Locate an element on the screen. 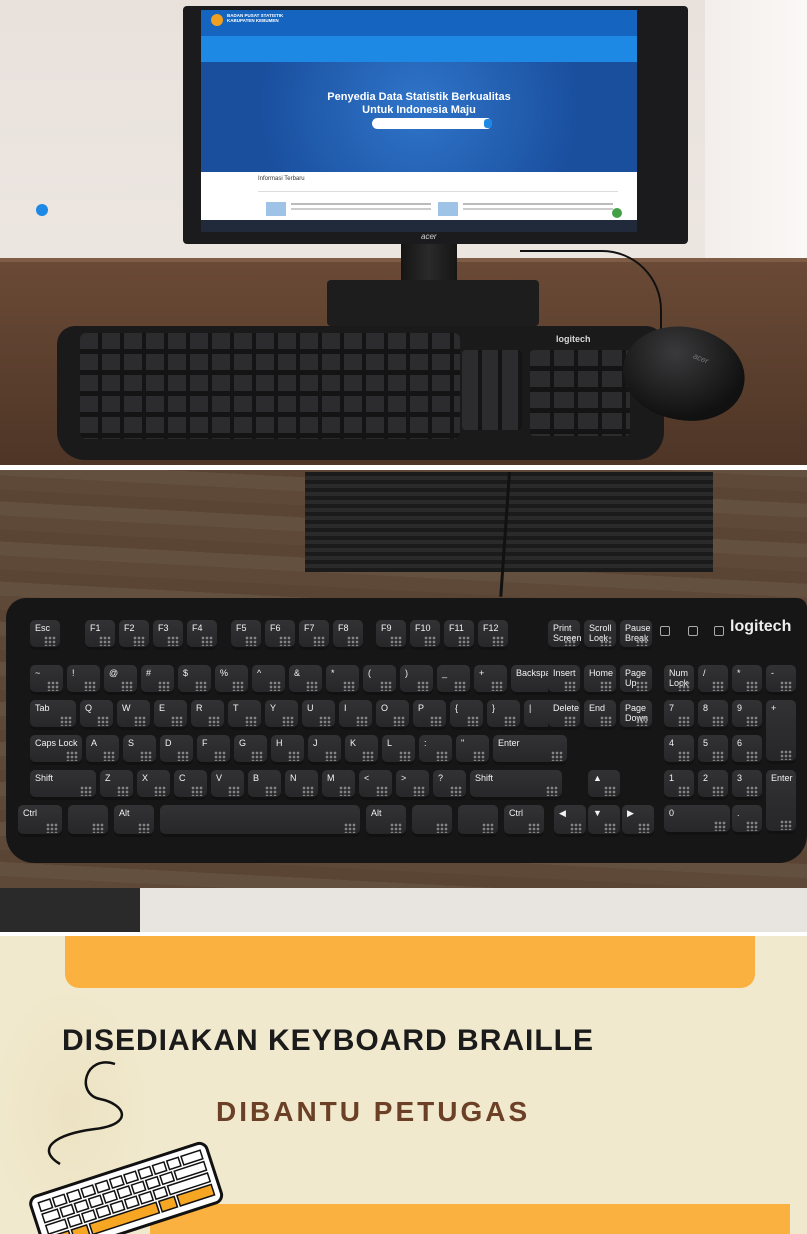 This screenshot has height=1234, width=807. key-label: F9 is located at coordinates (386, 628).